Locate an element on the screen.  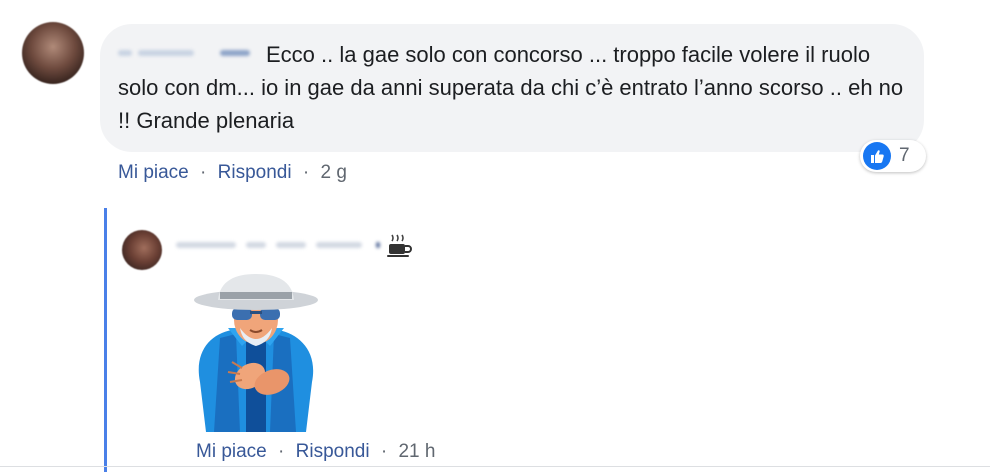
replier-avatar is located at coordinates (142, 250).